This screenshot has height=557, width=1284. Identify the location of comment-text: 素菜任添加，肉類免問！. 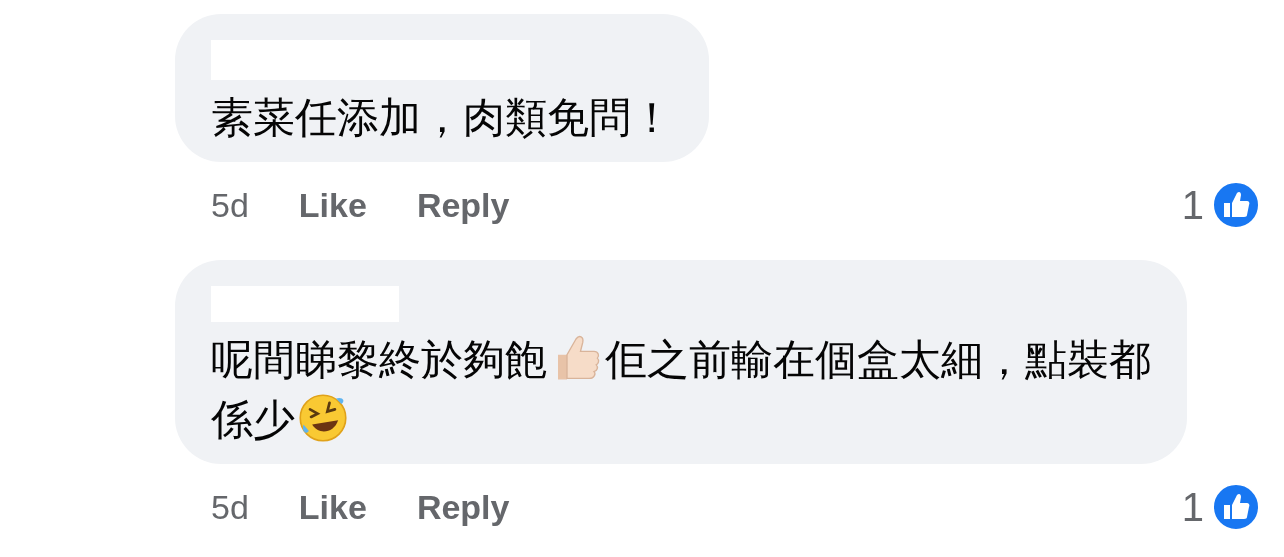
(442, 117).